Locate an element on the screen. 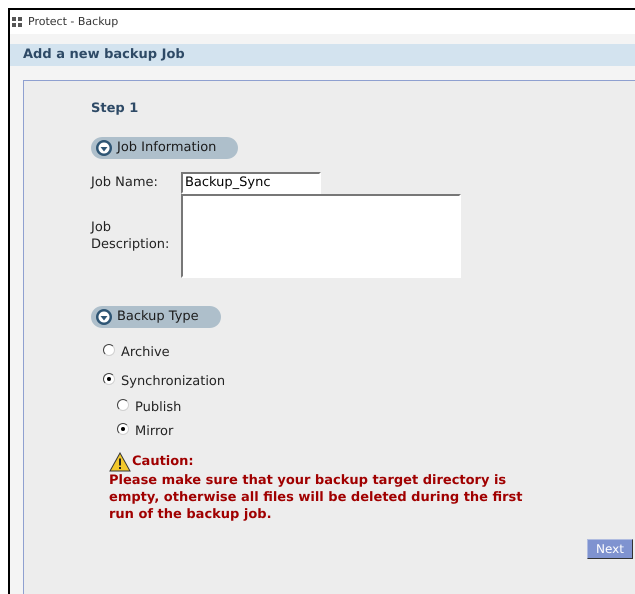  field-label: Job Description: is located at coordinates (130, 235).